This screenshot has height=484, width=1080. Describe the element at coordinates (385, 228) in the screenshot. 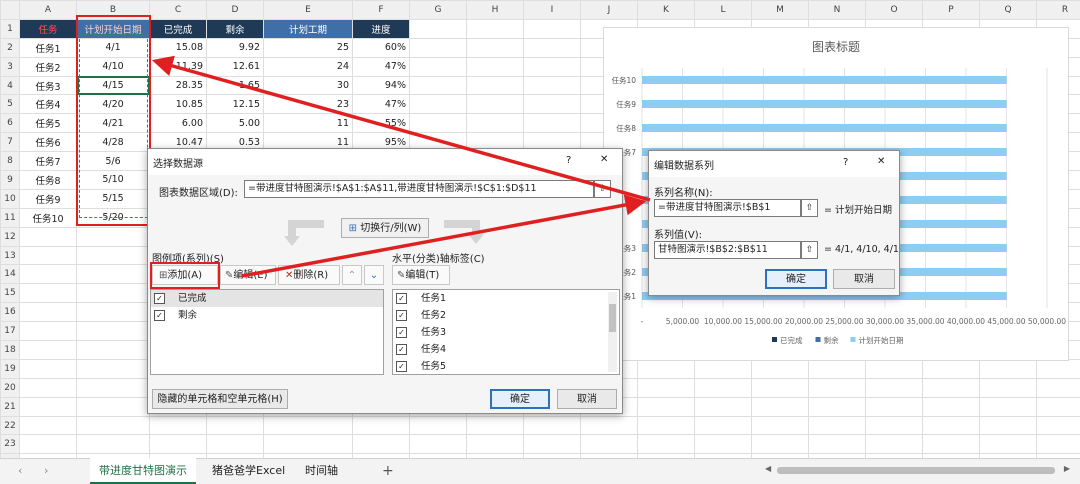

I see `switch-row-column-button: ⊞ 切换行/列(W)` at that location.